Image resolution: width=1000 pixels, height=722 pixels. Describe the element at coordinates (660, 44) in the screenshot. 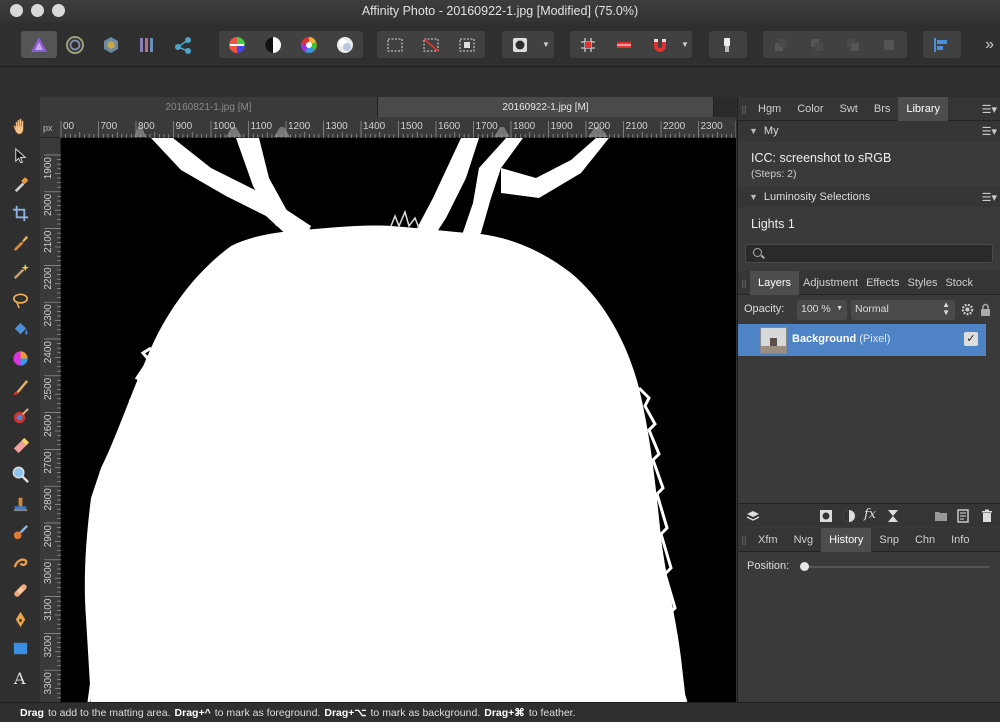

I see `snapping-button` at that location.